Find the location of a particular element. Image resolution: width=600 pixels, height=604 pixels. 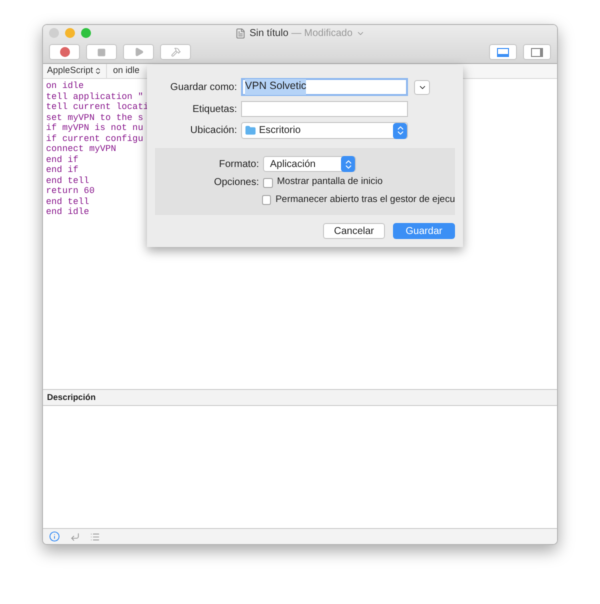

code-line: tell current locati is located at coordinates (97, 107).